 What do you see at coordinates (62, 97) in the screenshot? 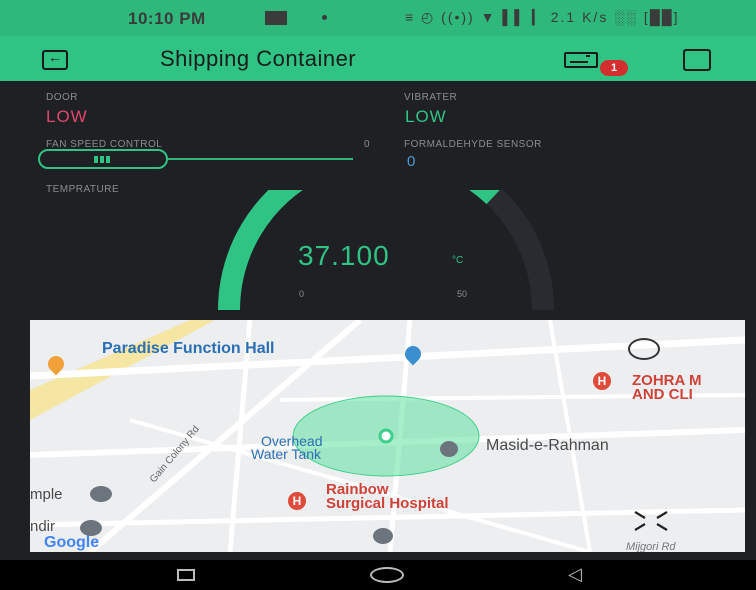
I see `door-label: DOOR` at bounding box center [62, 97].